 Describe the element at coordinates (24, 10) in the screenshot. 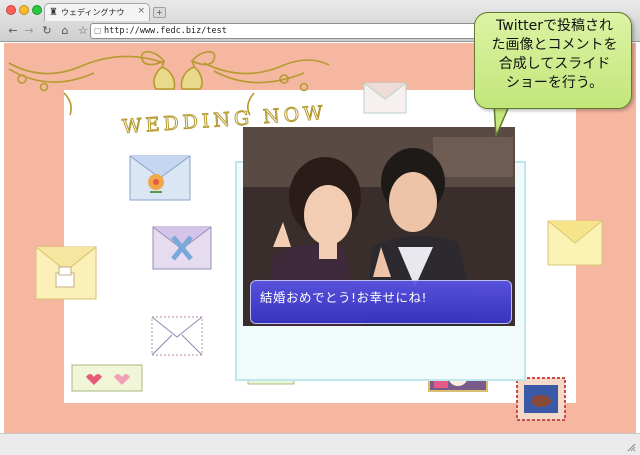

I see `minimize-window-button` at that location.